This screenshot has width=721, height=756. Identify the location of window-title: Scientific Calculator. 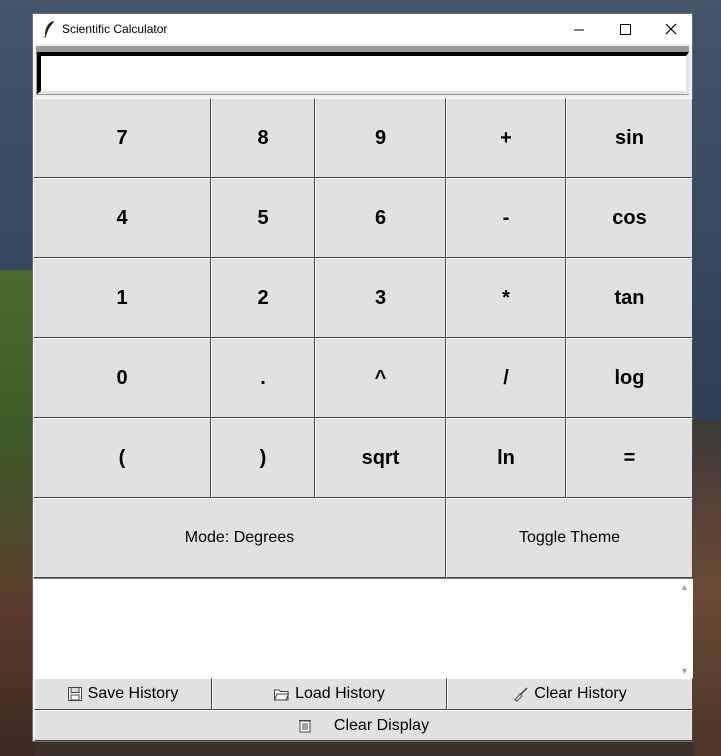
(115, 29).